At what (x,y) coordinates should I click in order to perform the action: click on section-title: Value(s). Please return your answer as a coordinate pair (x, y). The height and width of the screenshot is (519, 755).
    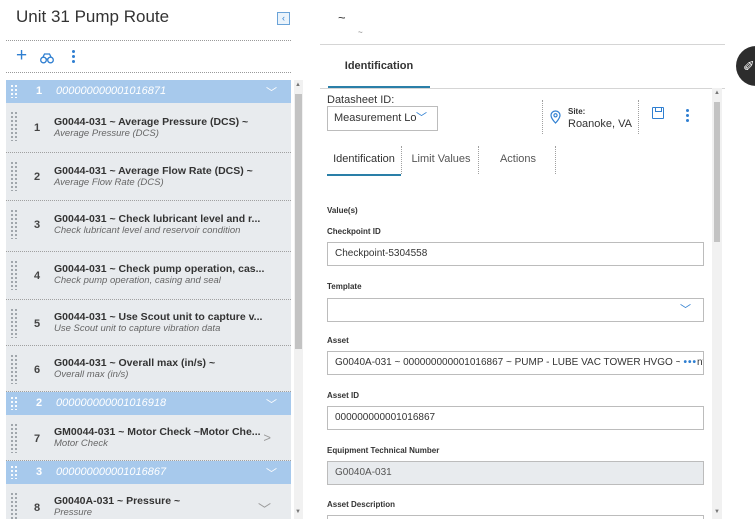
    Looking at the image, I should click on (342, 210).